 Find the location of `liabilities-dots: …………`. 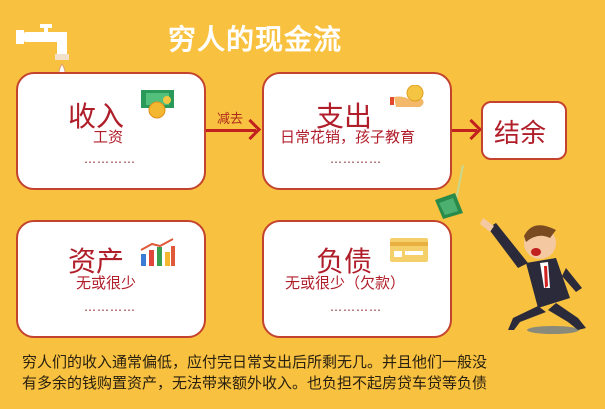

liabilities-dots: ………… is located at coordinates (356, 307).